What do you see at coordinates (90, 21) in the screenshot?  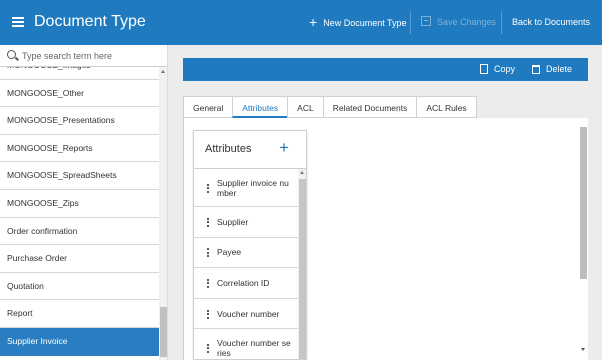 I see `page-title: Document Type` at bounding box center [90, 21].